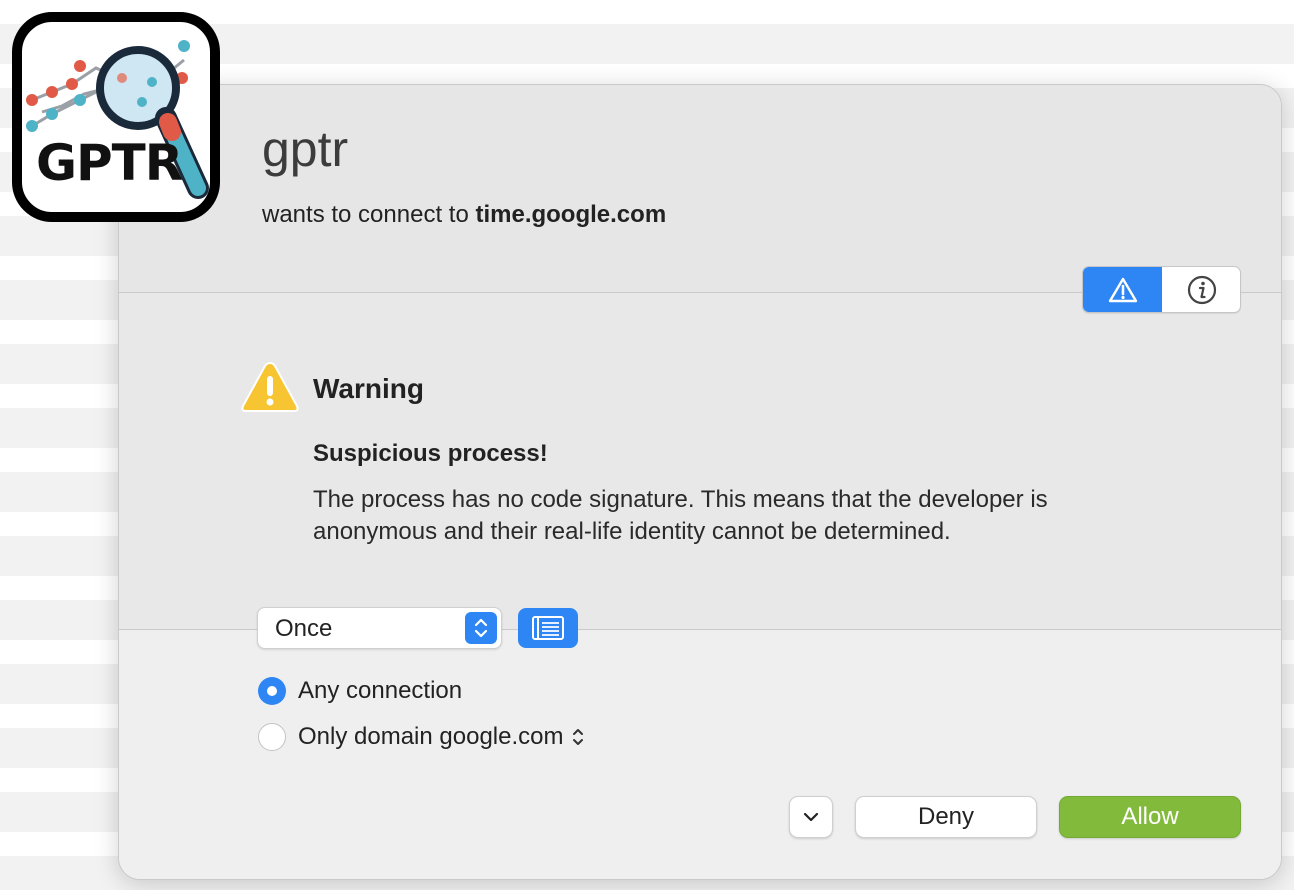 Image resolution: width=1294 pixels, height=890 pixels. Describe the element at coordinates (304, 628) in the screenshot. I see `duration-selected: Once` at that location.